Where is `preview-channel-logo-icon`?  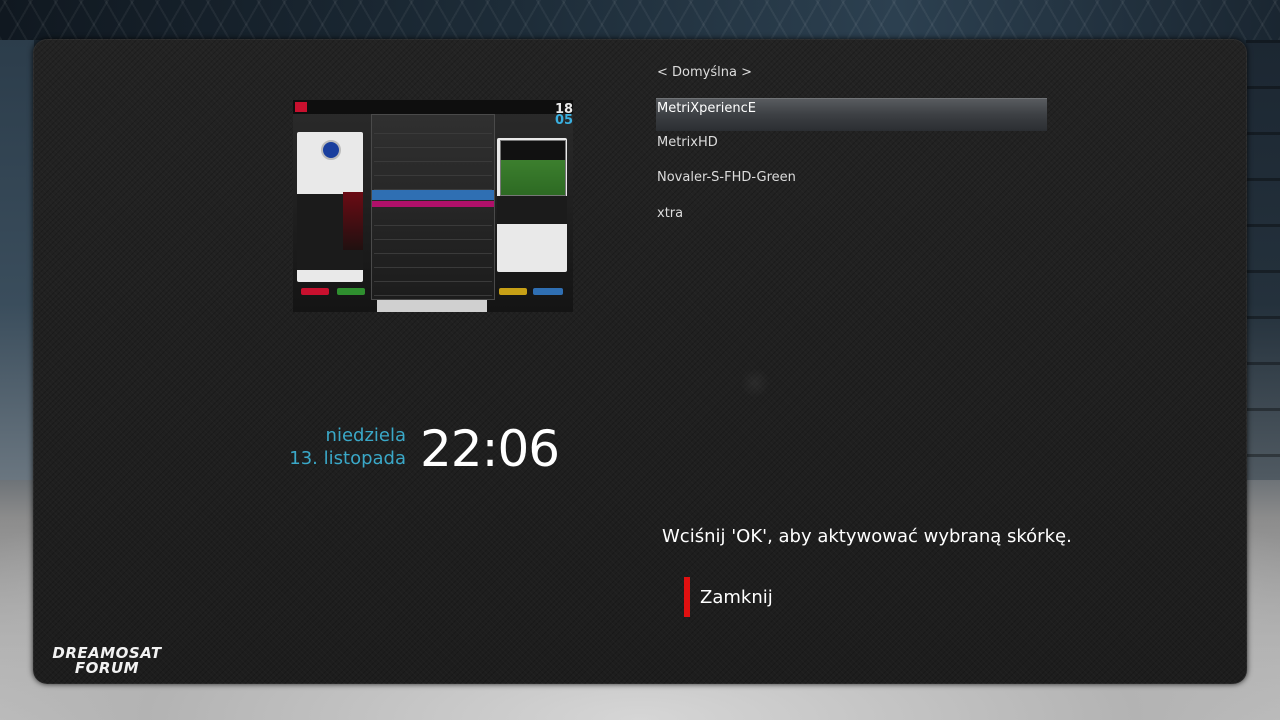 preview-channel-logo-icon is located at coordinates (331, 150).